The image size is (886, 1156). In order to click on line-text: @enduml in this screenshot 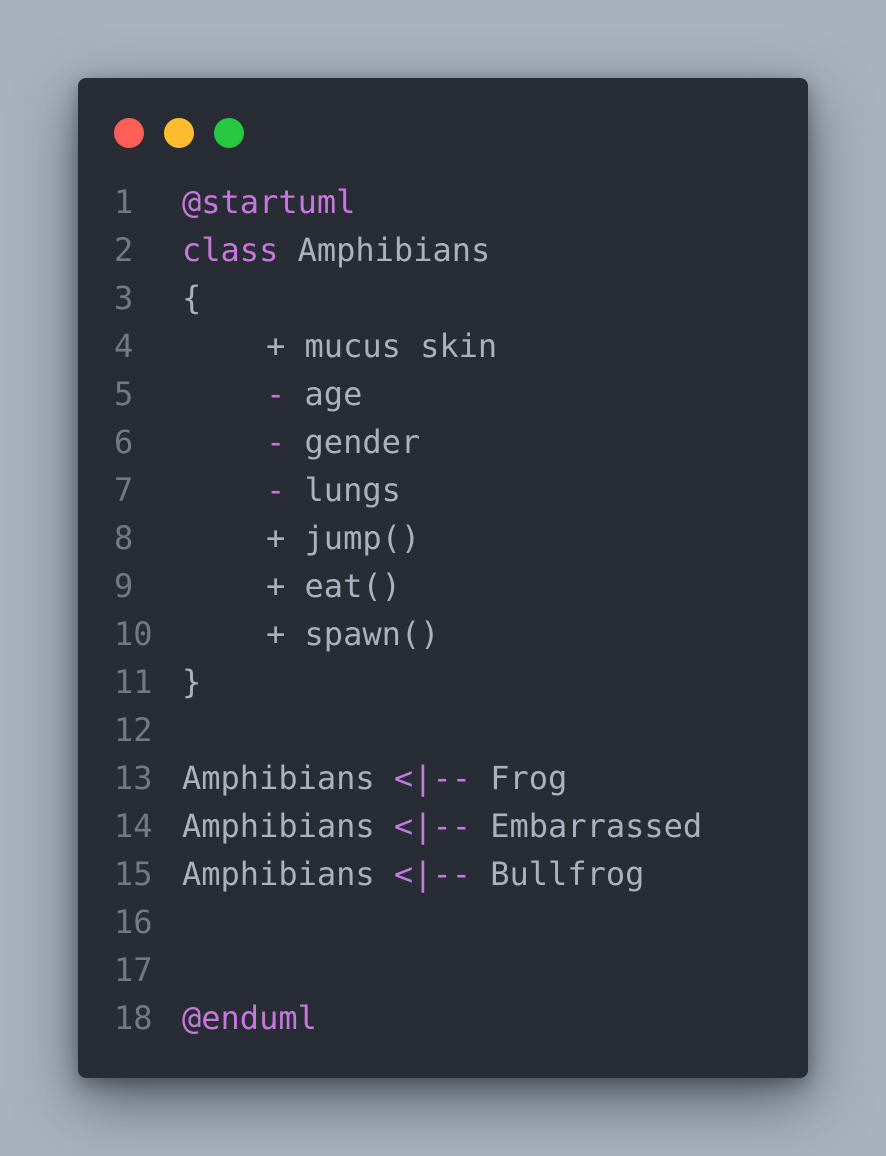, I will do `click(249, 1018)`.